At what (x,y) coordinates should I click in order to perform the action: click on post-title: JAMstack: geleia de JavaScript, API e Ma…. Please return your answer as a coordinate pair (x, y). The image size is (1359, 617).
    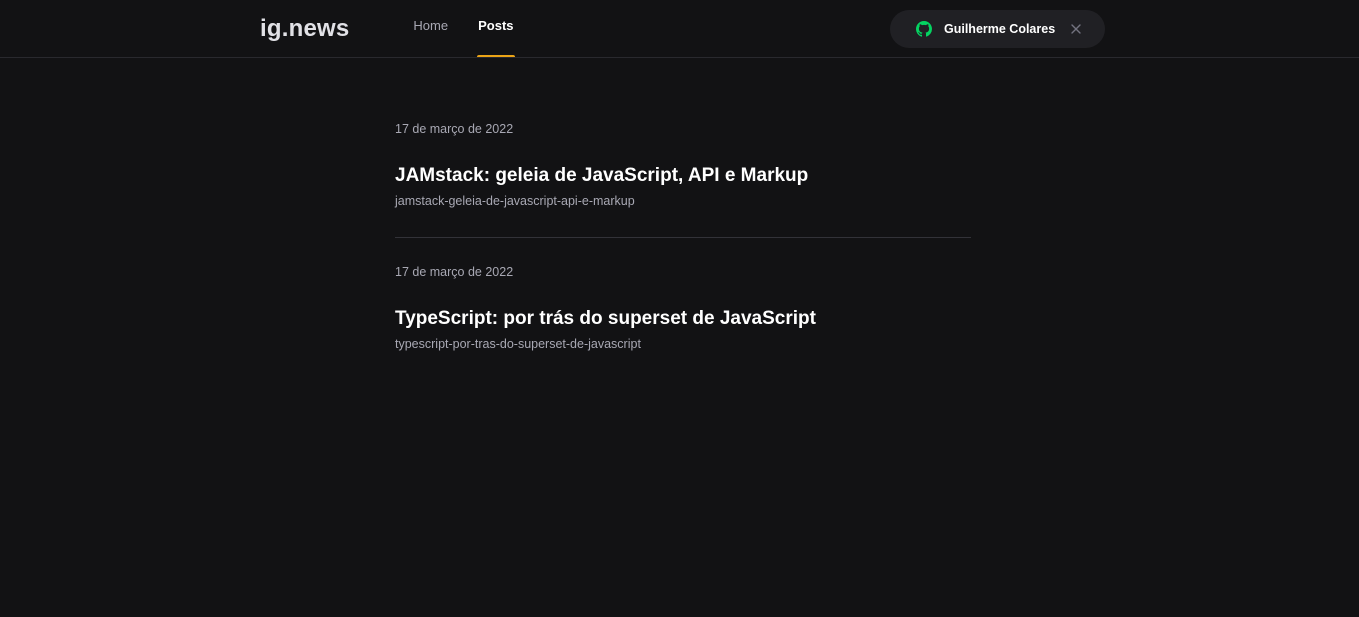
    Looking at the image, I should click on (683, 176).